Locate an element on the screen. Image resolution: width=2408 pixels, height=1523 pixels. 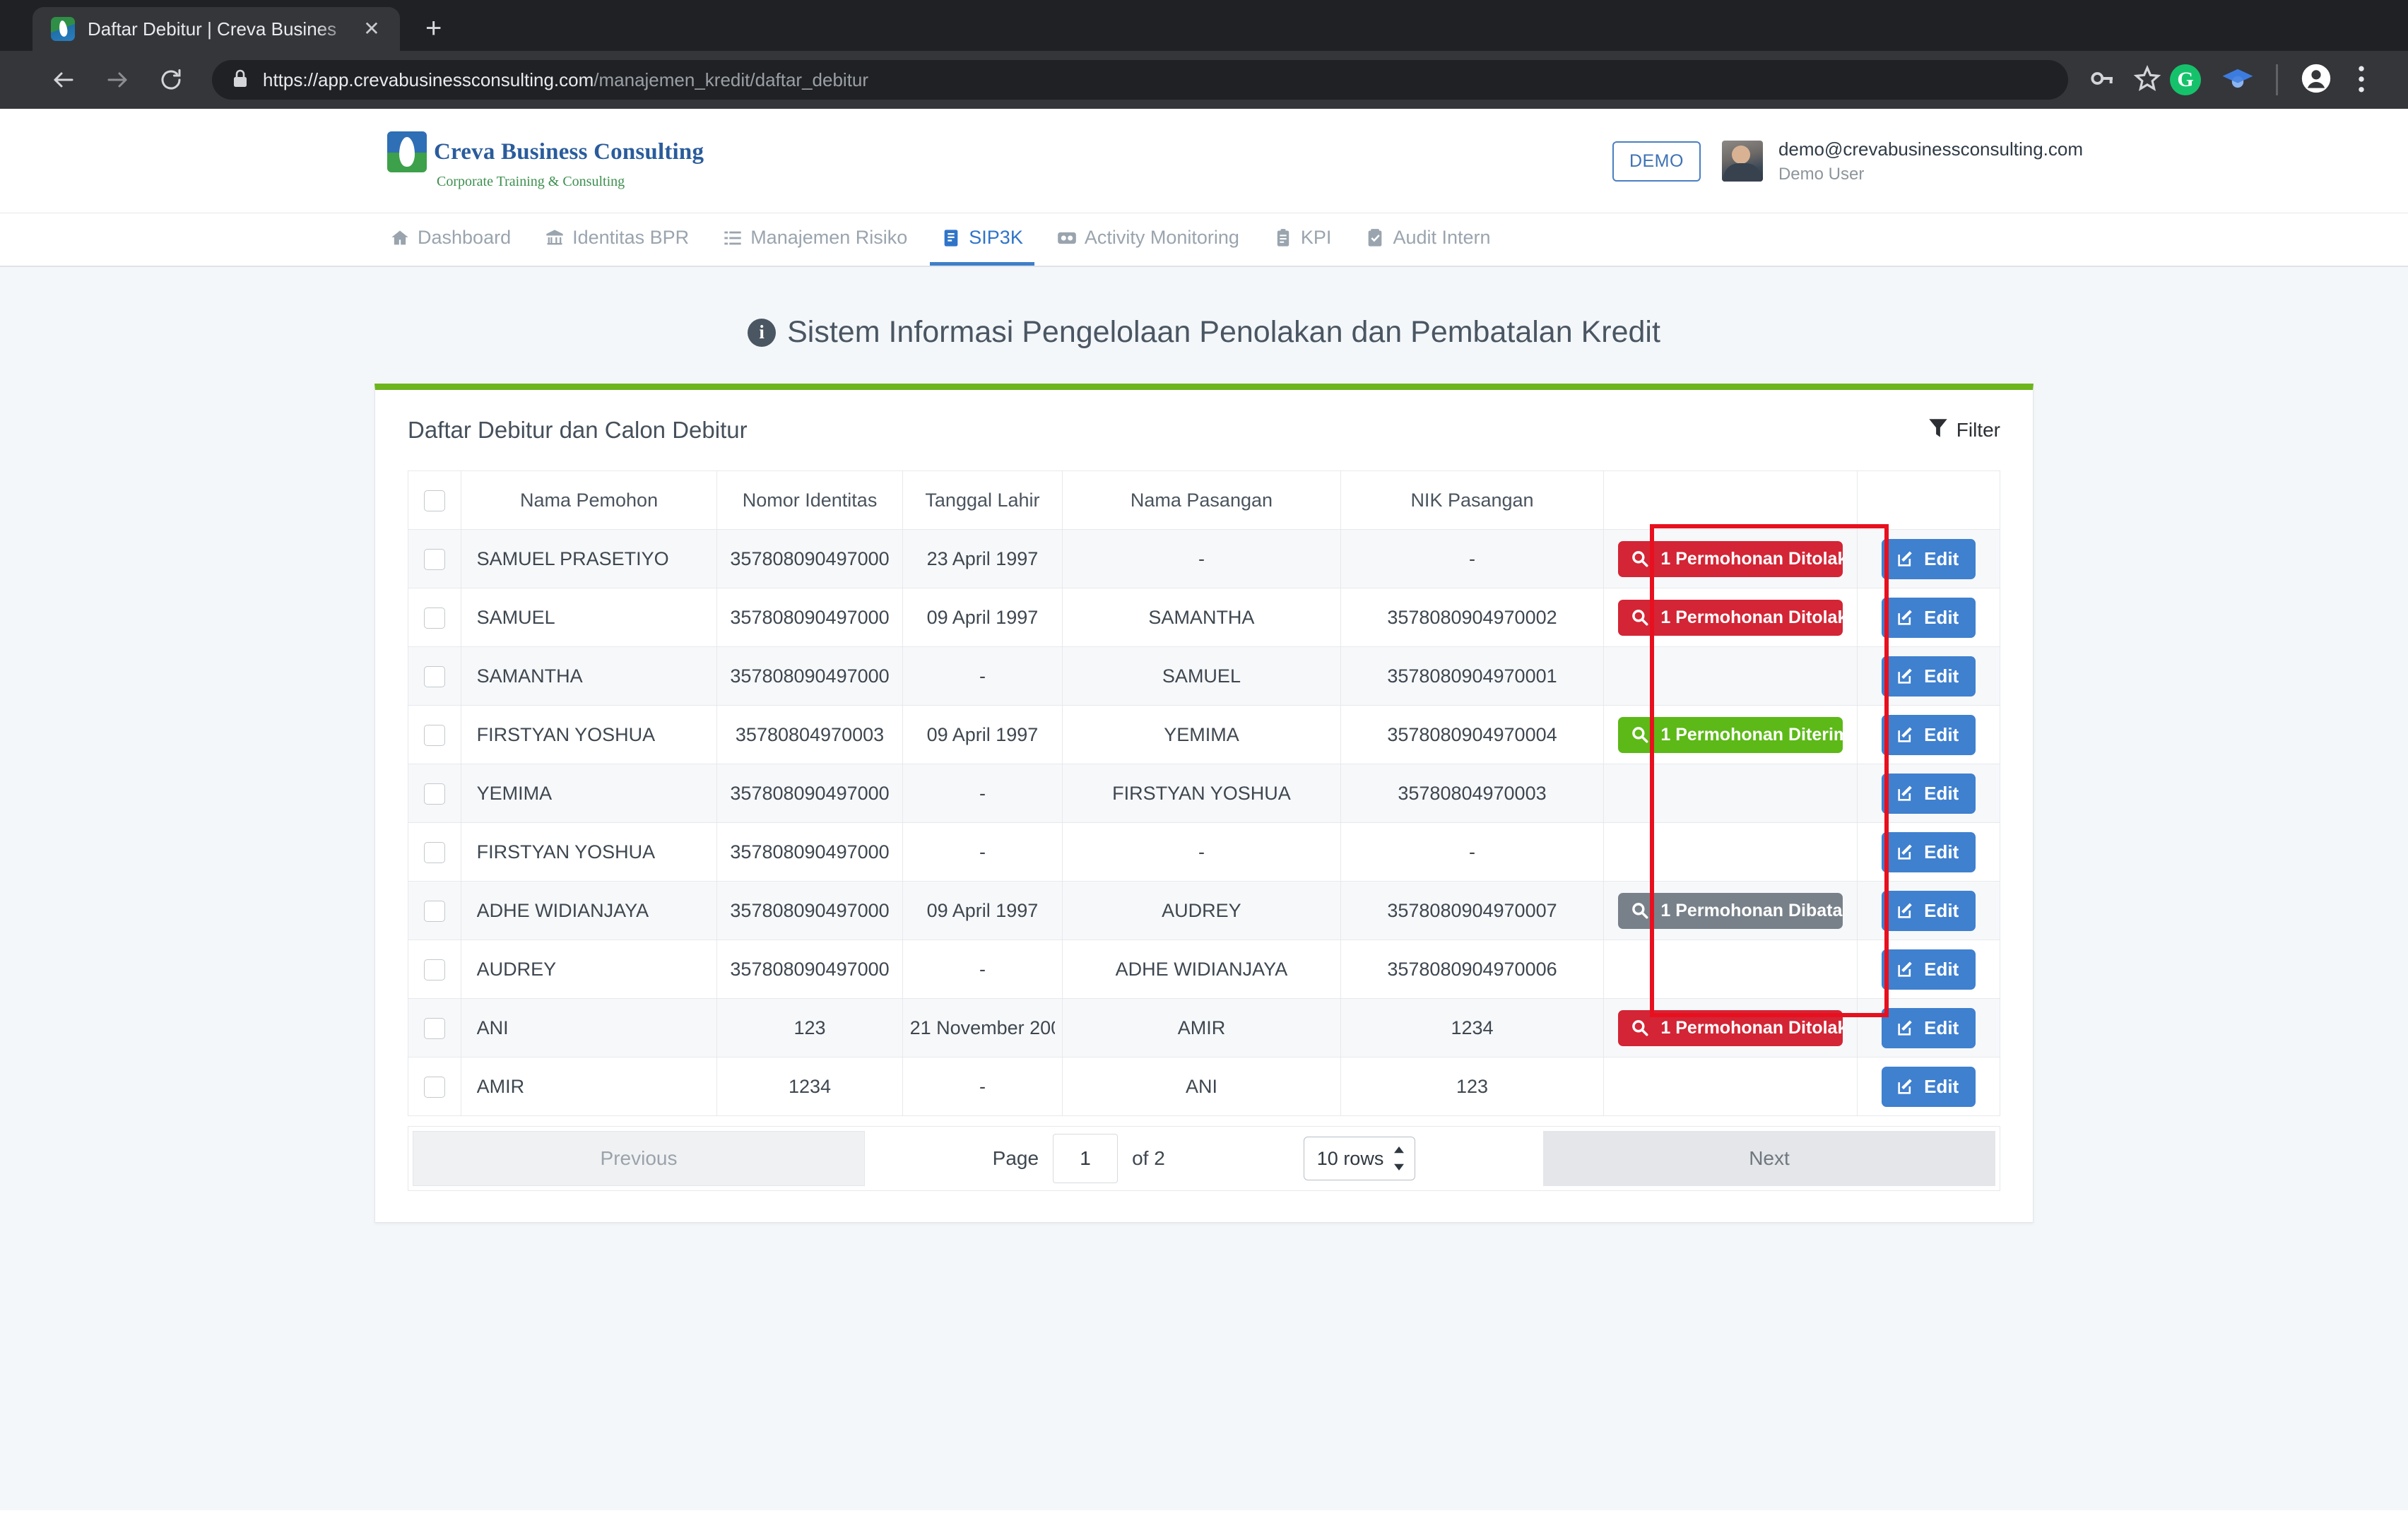
cell-status: 1 Permohonan Dibatalkan is located at coordinates (1730, 910).